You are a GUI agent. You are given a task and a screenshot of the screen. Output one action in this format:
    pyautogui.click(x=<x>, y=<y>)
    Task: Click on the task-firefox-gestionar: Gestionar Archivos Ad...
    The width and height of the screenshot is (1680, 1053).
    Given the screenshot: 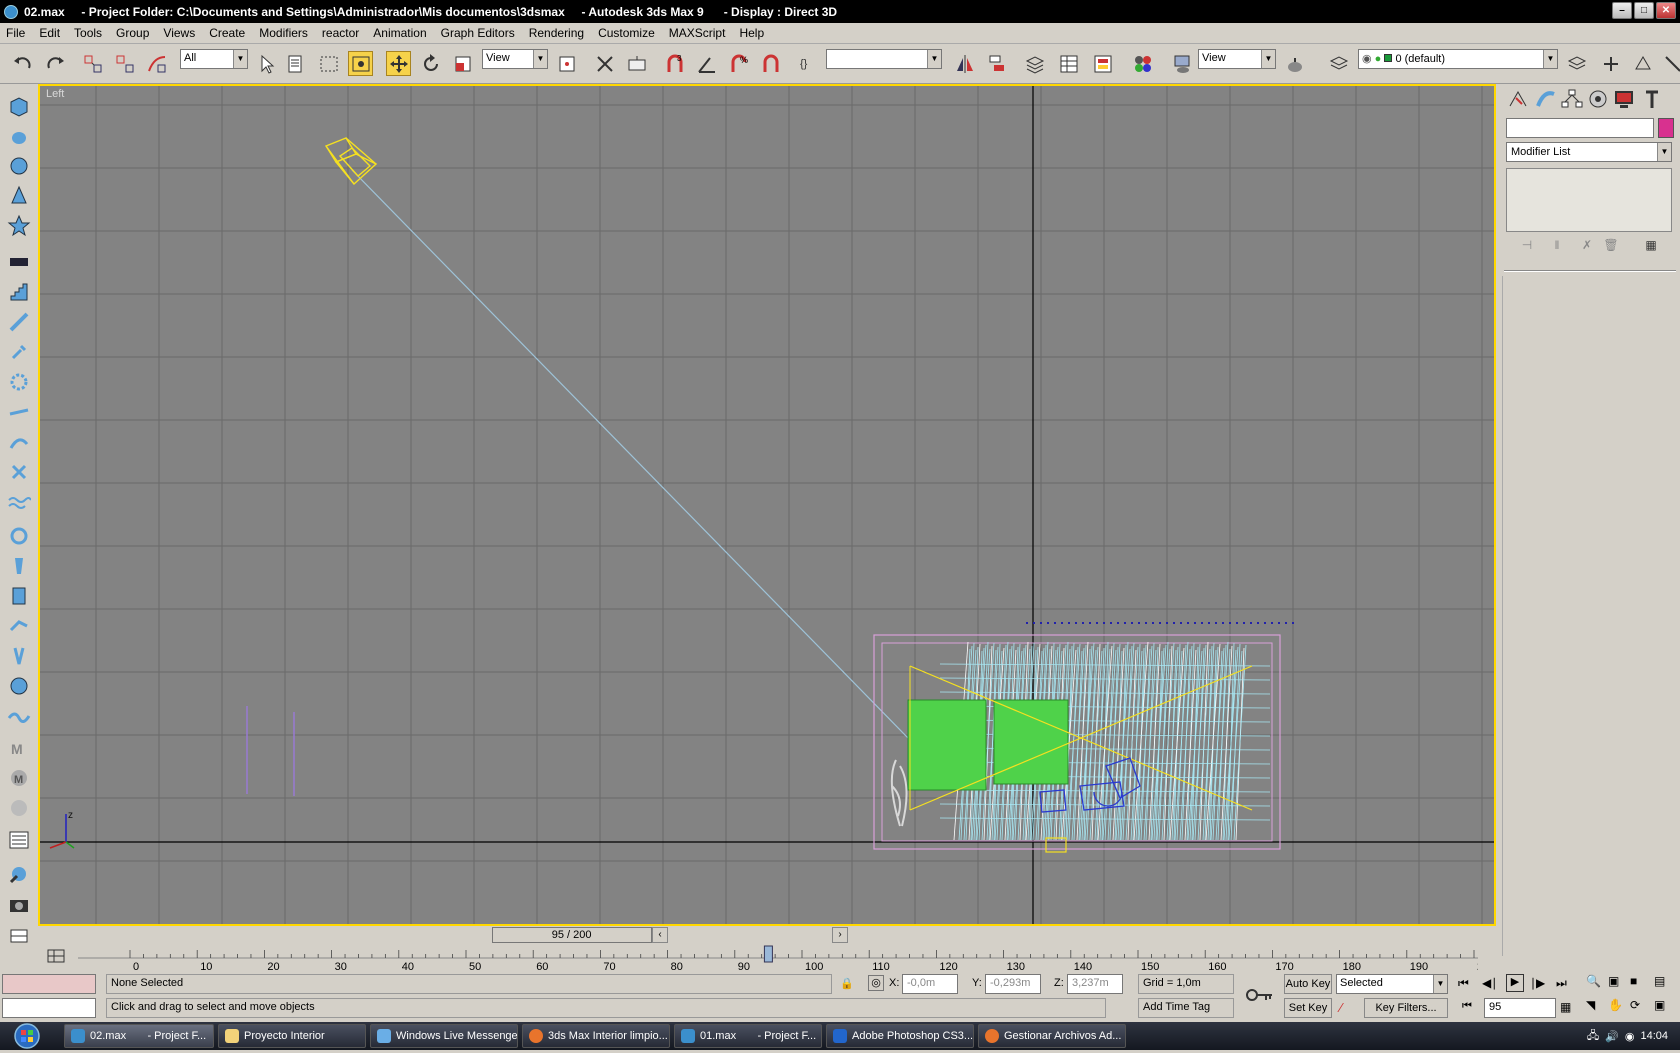 What is the action you would take?
    pyautogui.click(x=1052, y=1036)
    